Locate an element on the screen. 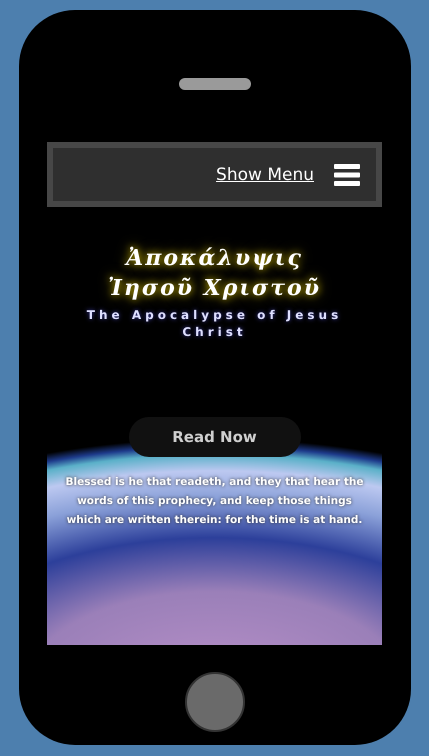  show-menu-link: Show Menu is located at coordinates (265, 174).